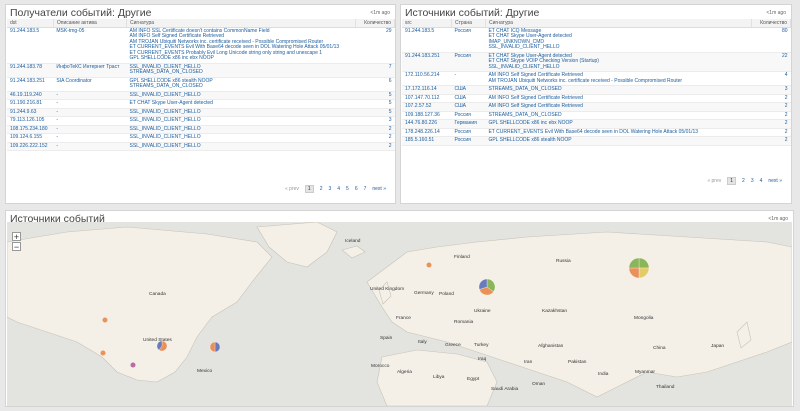 The image size is (800, 411). I want to click on dst-cell: 91.244.183.251, so click(30, 84).